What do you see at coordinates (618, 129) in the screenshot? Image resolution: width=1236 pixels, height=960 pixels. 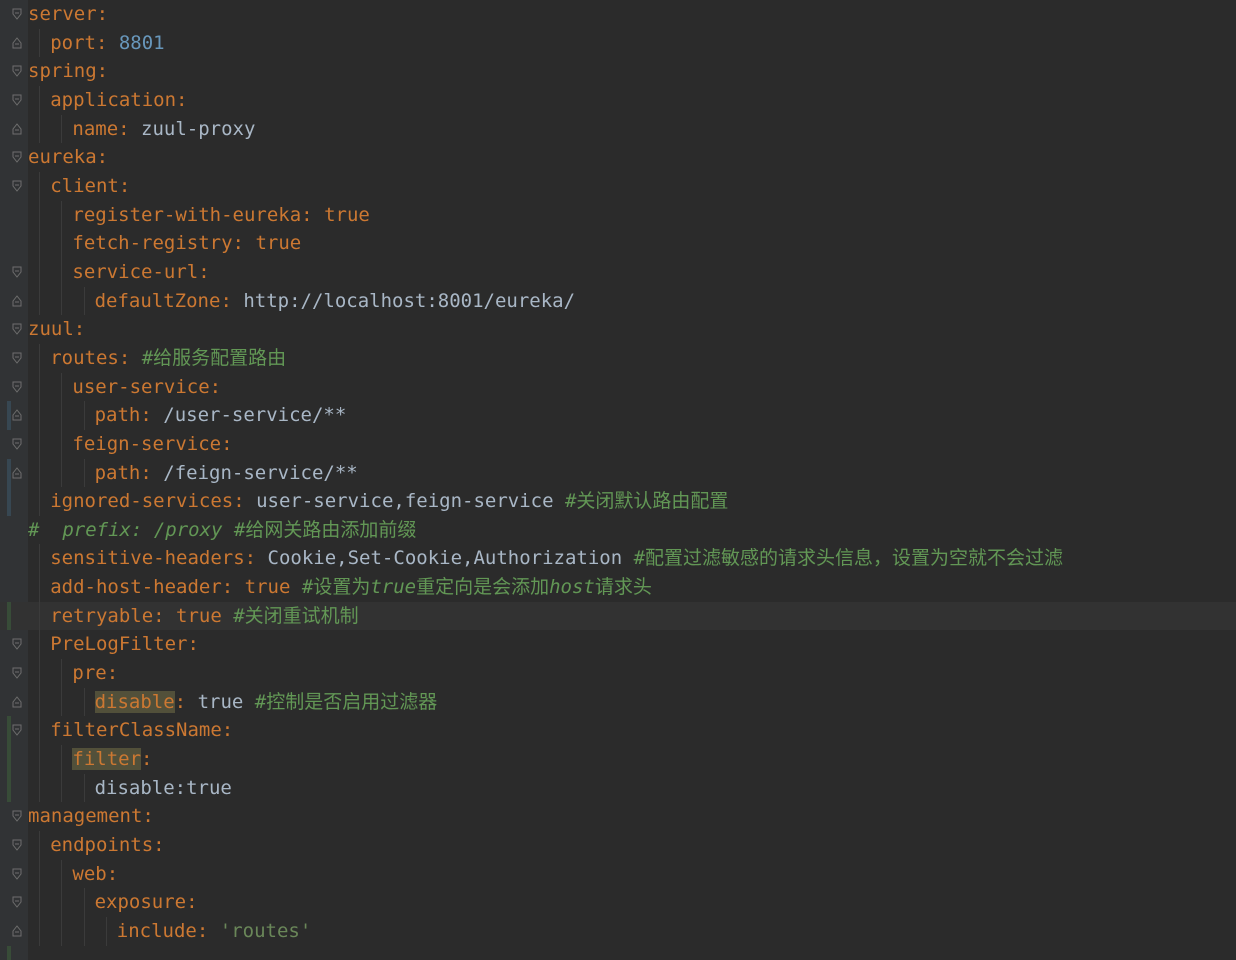 I see `code-line: name: zuul-proxy` at bounding box center [618, 129].